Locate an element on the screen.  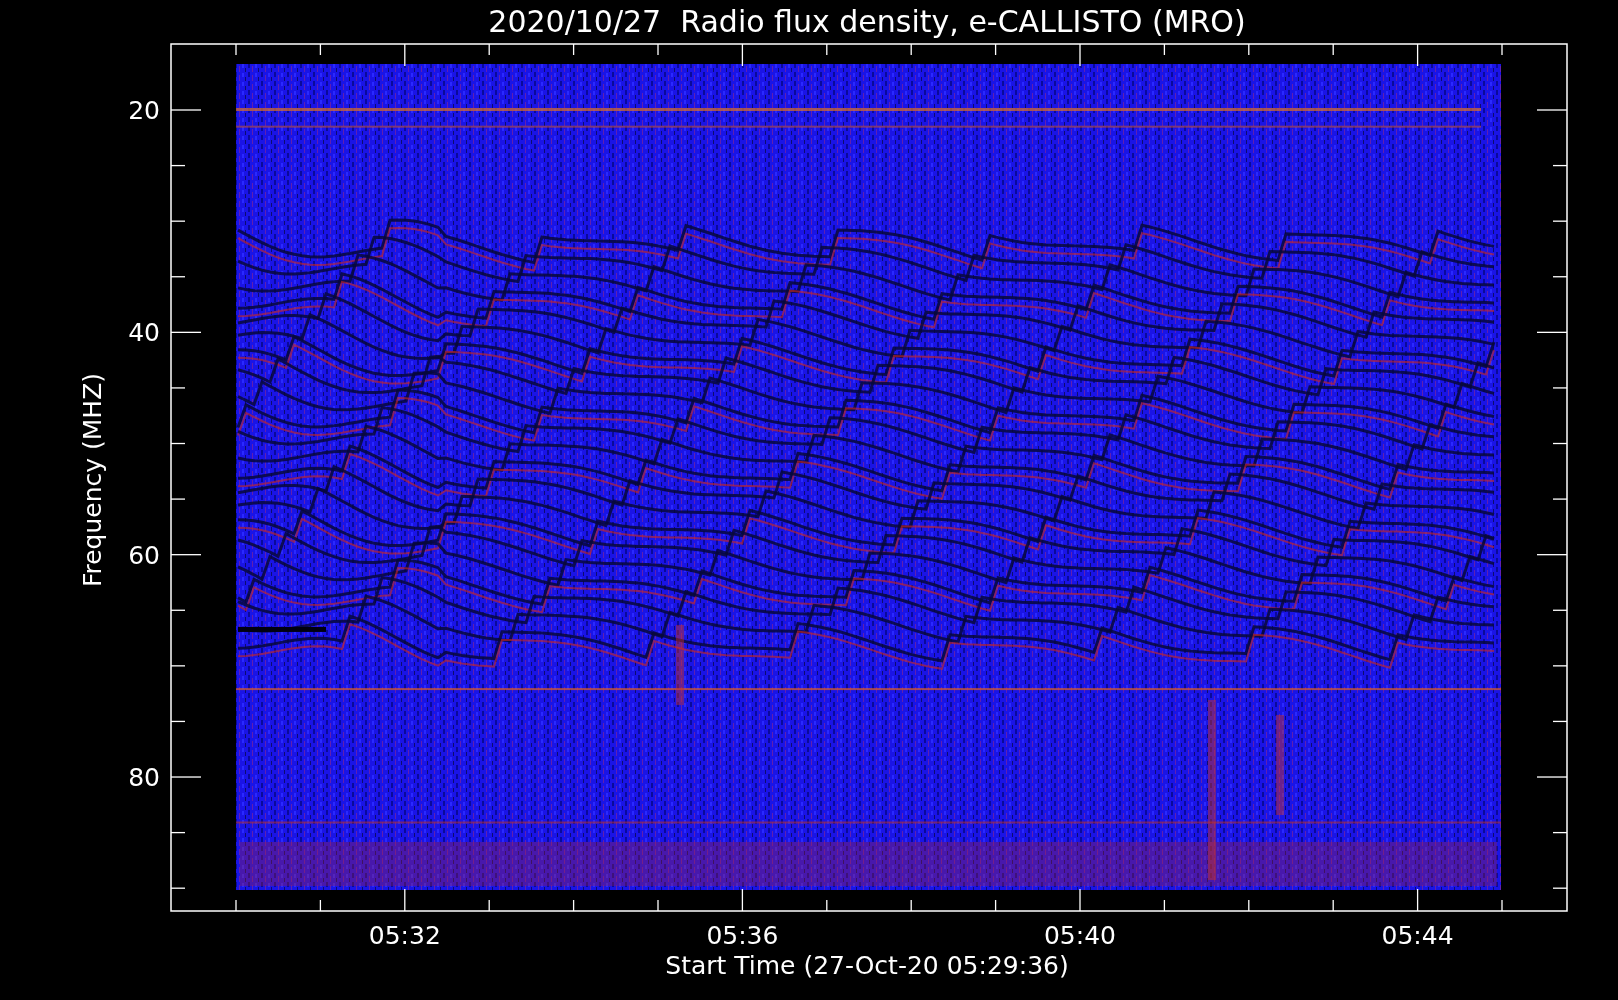
x-tick-label: 05:32 is located at coordinates (404, 935).